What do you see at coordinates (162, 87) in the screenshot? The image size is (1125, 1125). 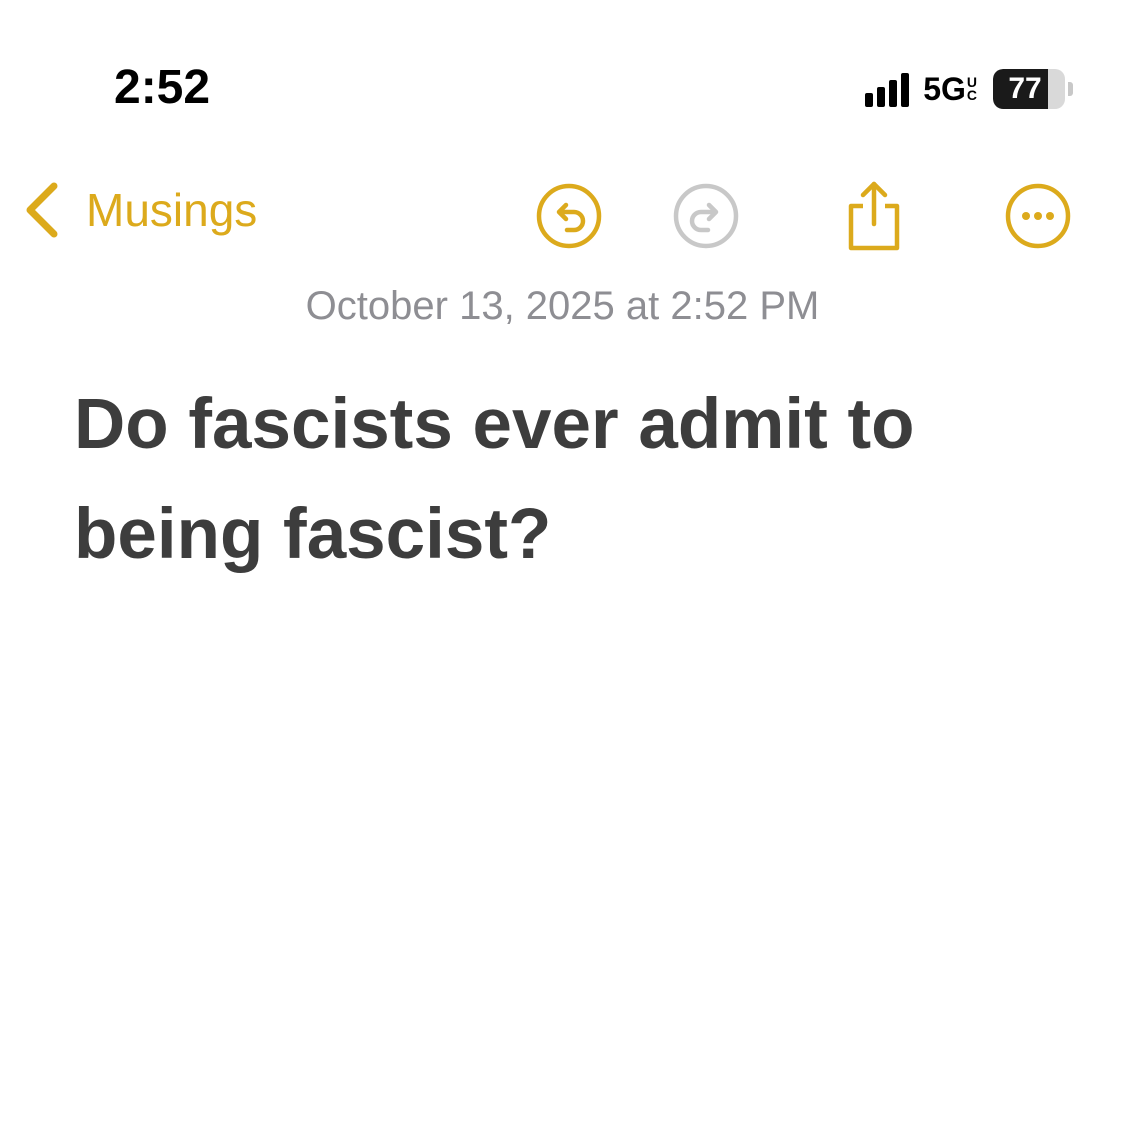 I see `status-time: 2:52` at bounding box center [162, 87].